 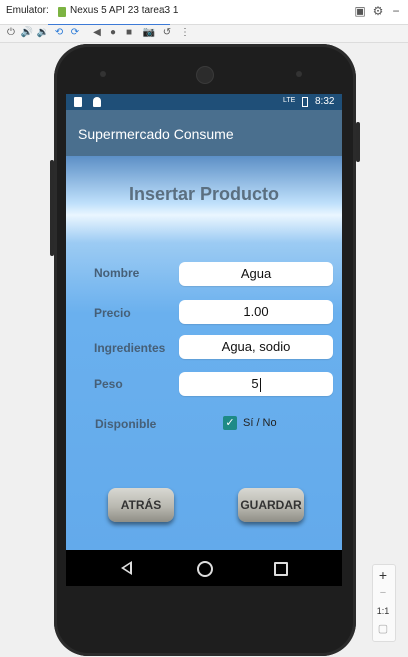 What do you see at coordinates (205, 569) in the screenshot?
I see `nav-home-icon` at bounding box center [205, 569].